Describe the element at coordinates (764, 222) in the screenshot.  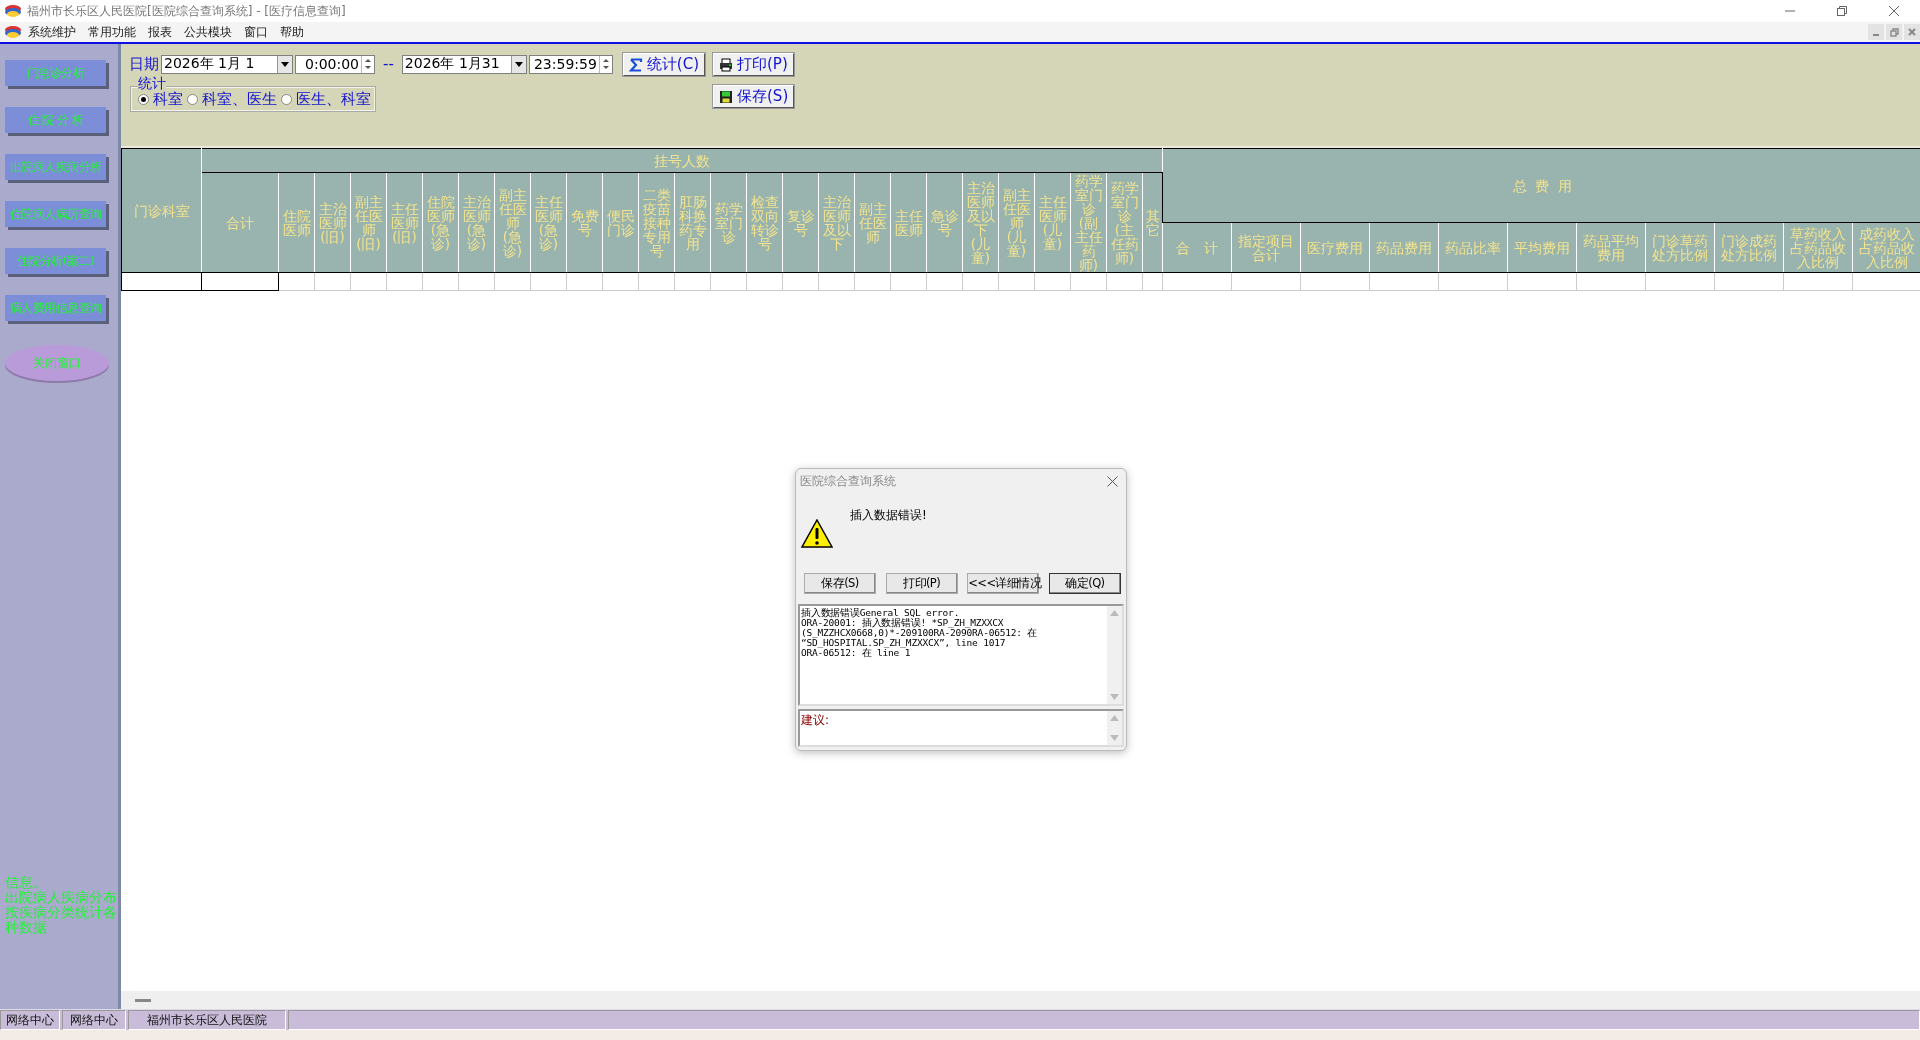
I see `column-header: 检查双向转诊号` at that location.